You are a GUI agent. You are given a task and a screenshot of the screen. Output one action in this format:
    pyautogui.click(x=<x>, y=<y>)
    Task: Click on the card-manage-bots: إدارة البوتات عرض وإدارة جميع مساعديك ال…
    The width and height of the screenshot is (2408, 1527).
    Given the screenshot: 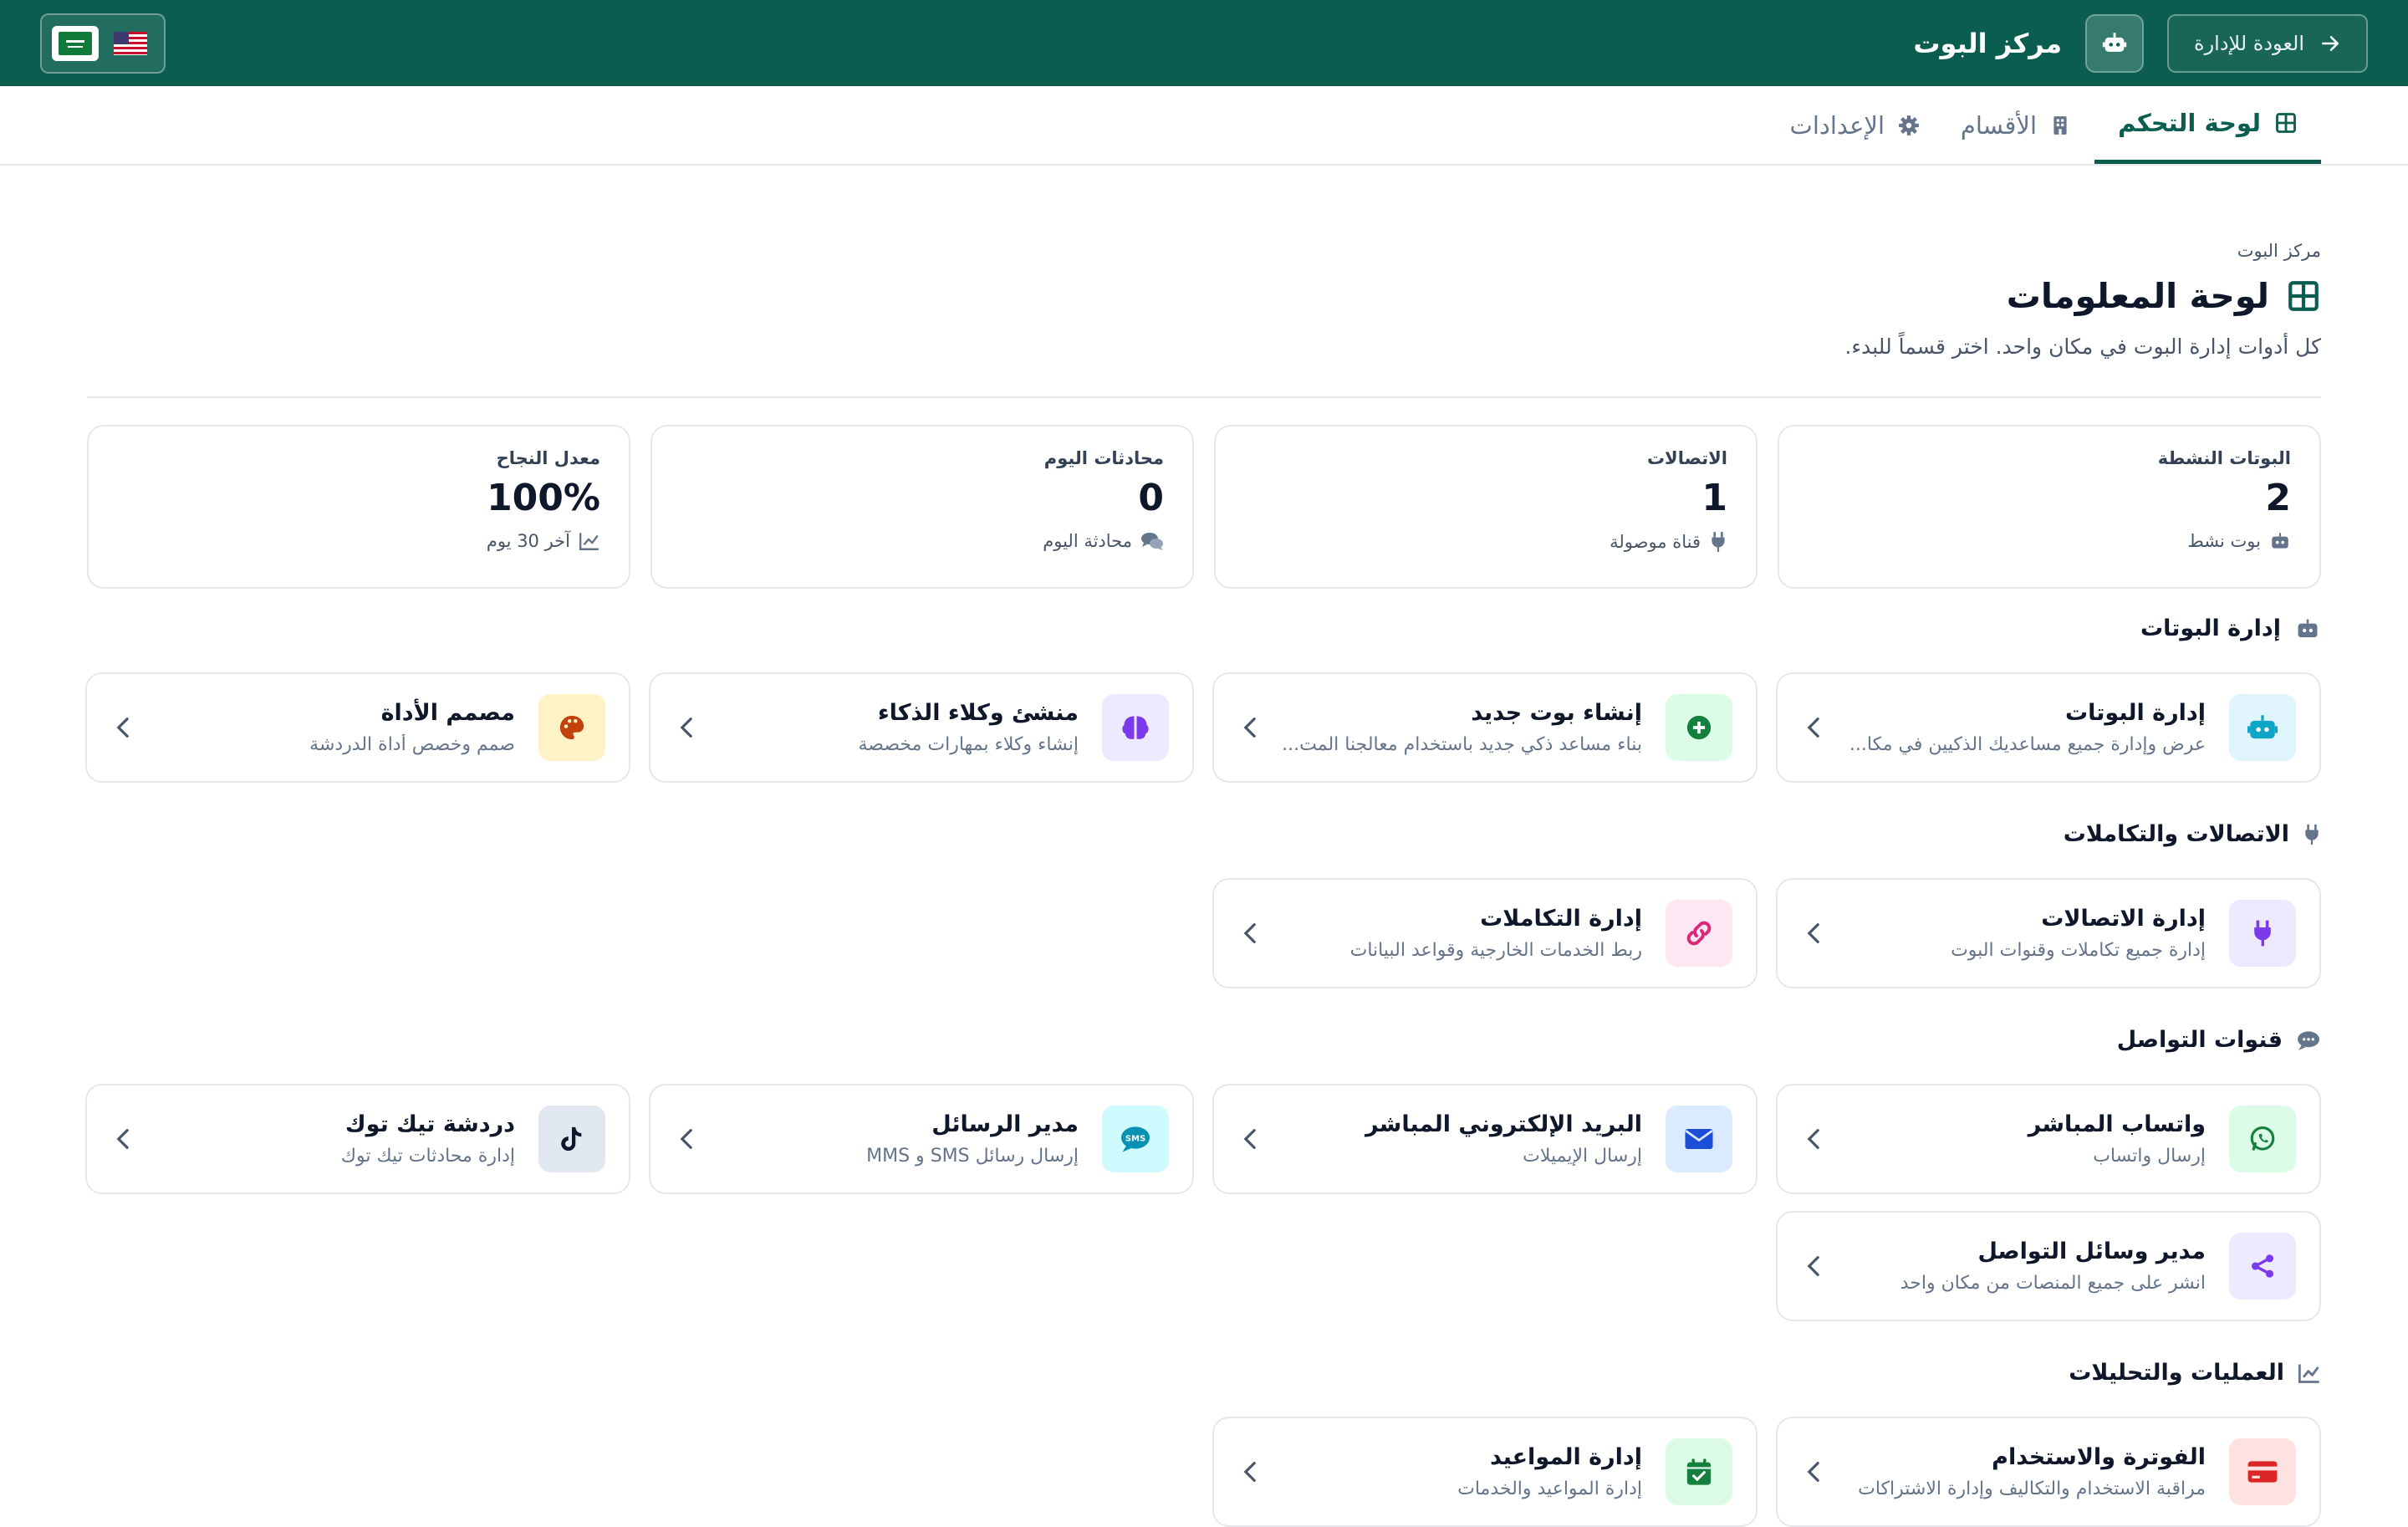 What is the action you would take?
    pyautogui.click(x=2048, y=728)
    